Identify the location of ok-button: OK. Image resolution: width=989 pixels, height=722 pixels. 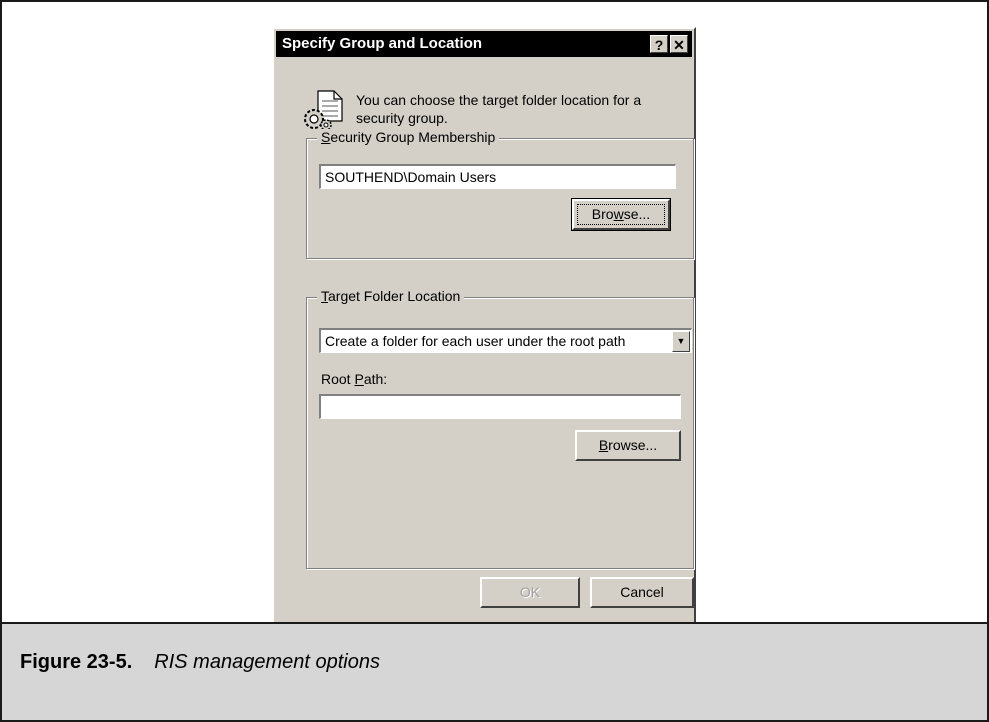
(530, 592).